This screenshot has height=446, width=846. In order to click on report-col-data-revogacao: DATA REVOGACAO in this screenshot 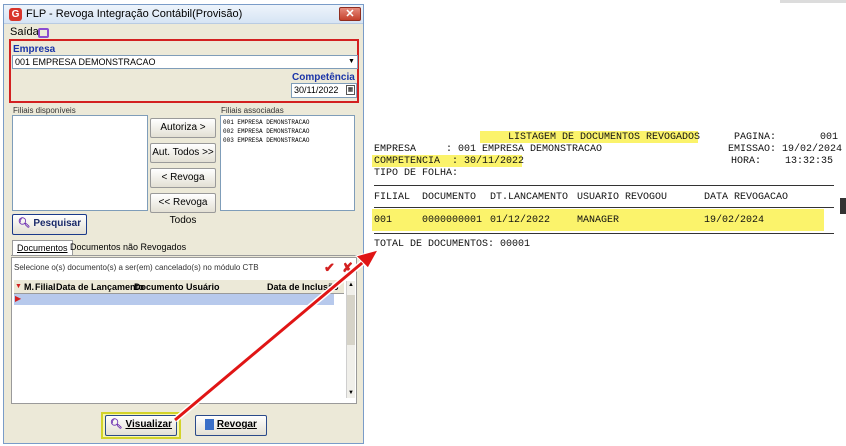, I will do `click(746, 197)`.